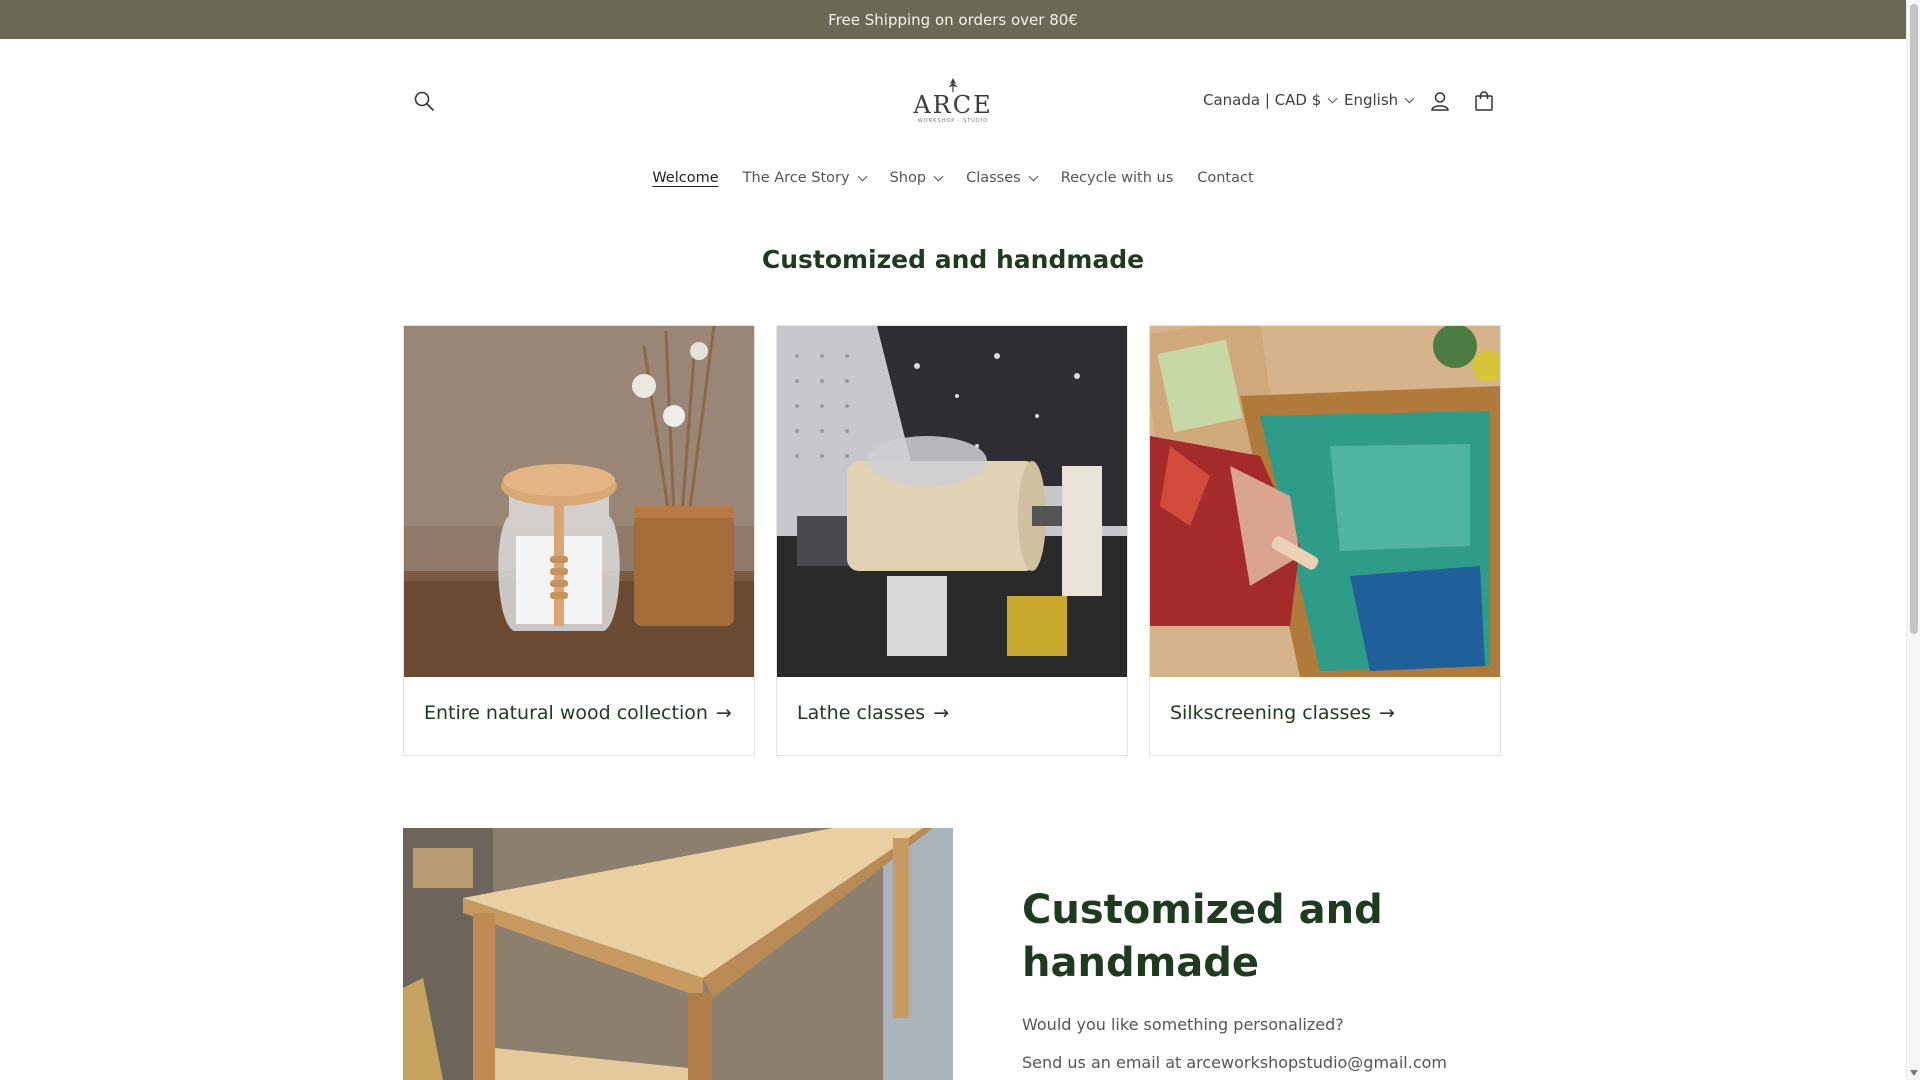  I want to click on collection-card-natural-wood: Entire natural wood collection →, so click(579, 540).